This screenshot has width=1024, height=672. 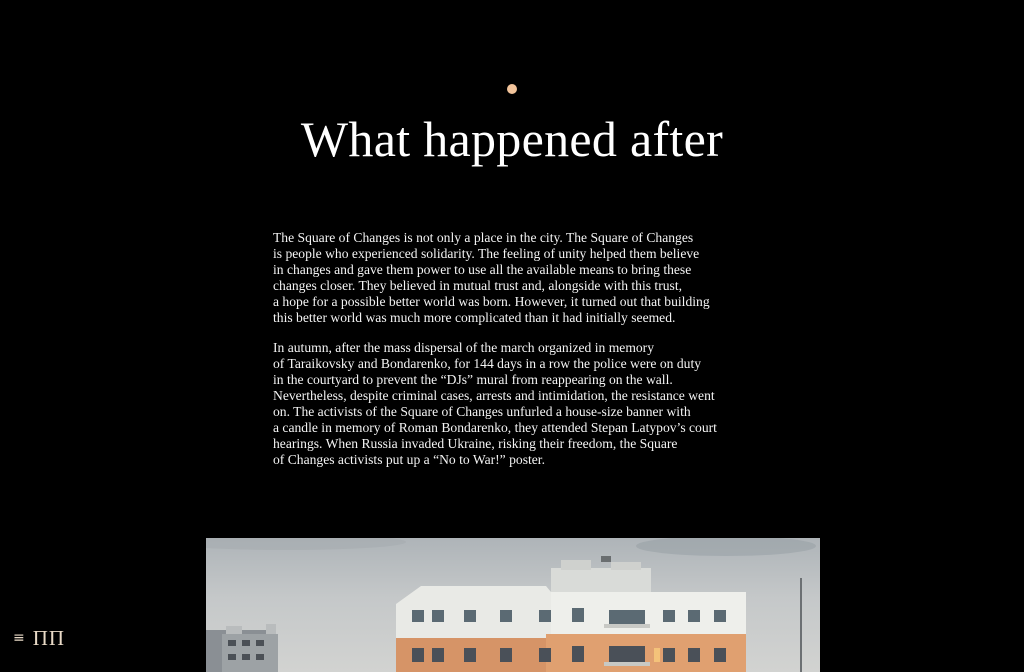 What do you see at coordinates (512, 89) in the screenshot?
I see `accent-dot-icon` at bounding box center [512, 89].